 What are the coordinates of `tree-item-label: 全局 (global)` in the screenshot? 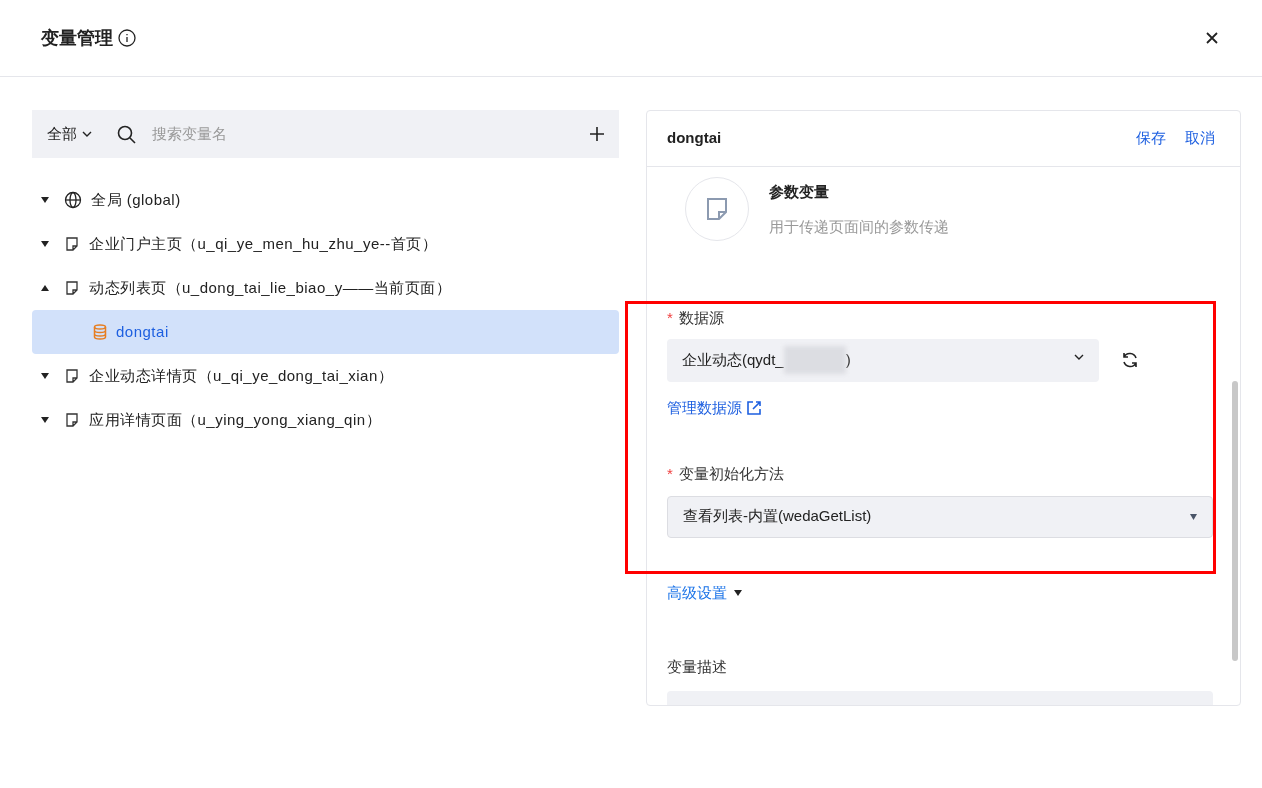 It's located at (136, 199).